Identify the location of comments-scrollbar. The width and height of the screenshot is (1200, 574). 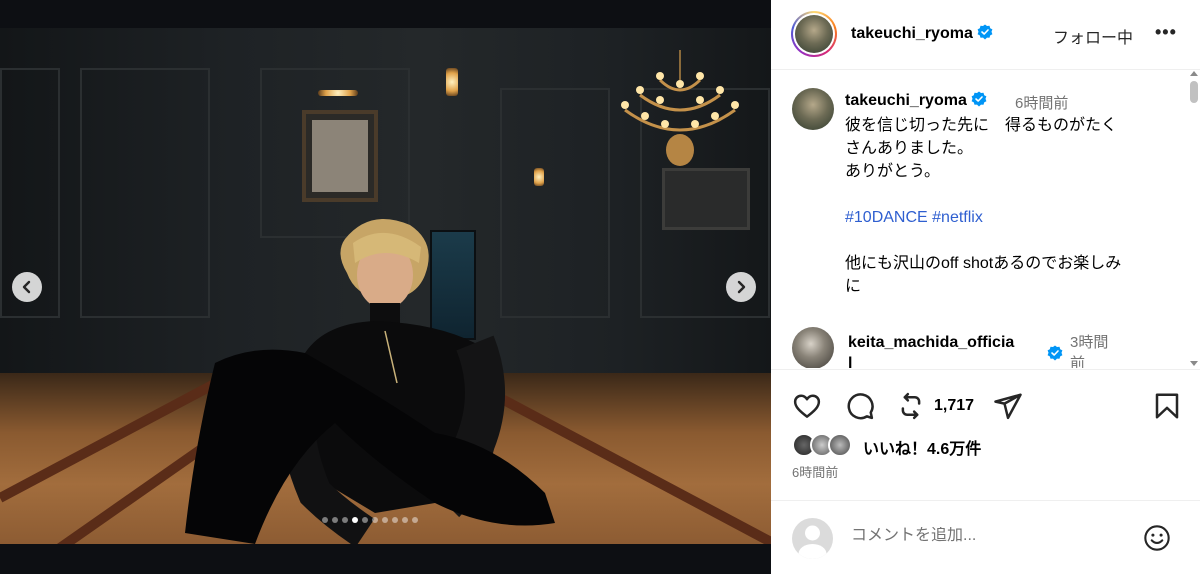
(1193, 219).